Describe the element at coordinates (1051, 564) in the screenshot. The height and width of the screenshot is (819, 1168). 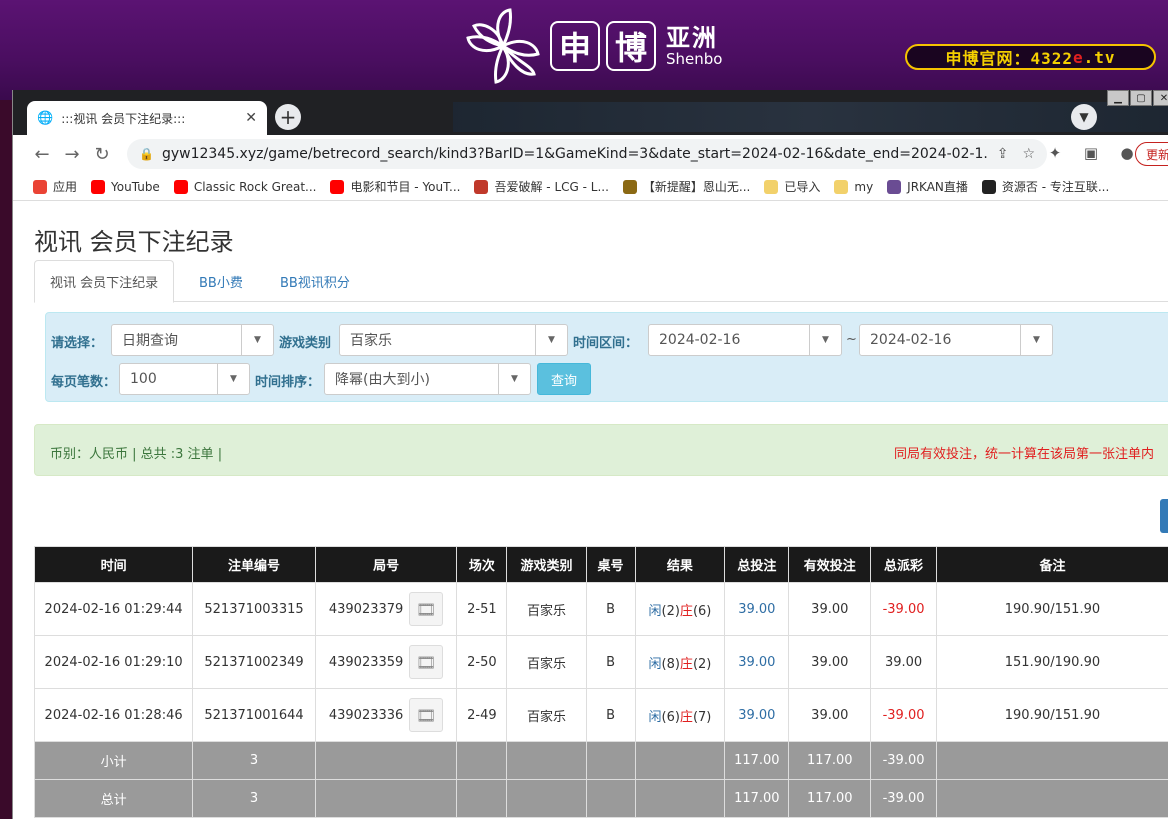
I see `column-header: 备注` at that location.